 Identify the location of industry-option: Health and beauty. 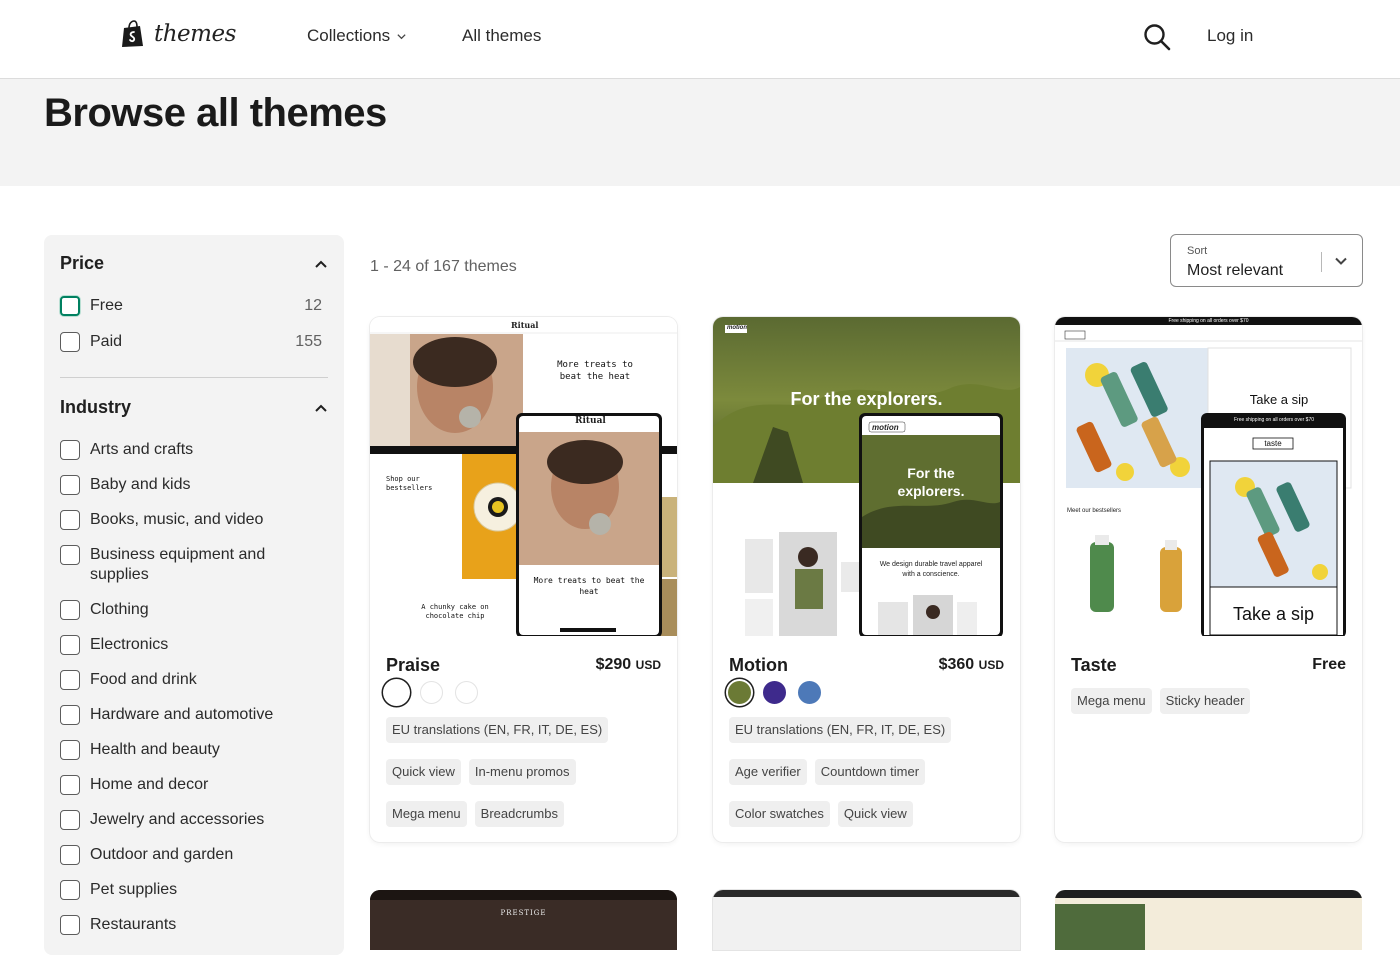
(191, 750).